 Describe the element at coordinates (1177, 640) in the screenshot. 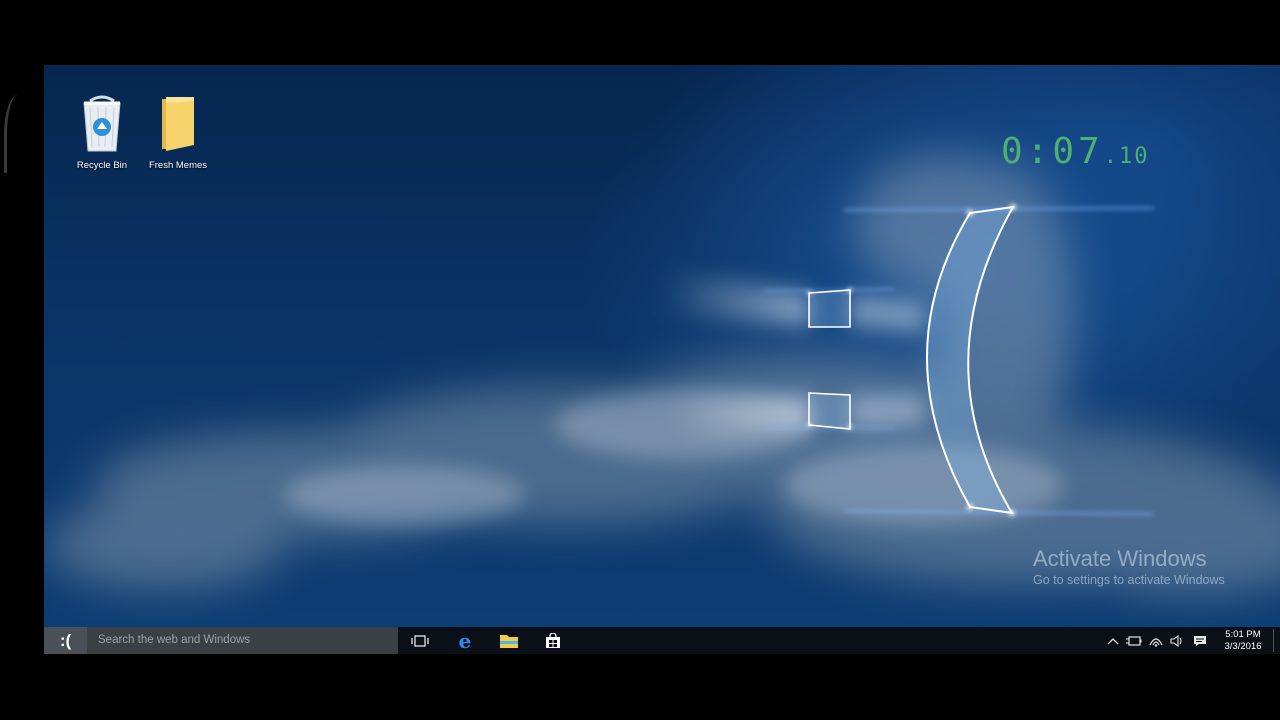

I see `volume-icon` at that location.